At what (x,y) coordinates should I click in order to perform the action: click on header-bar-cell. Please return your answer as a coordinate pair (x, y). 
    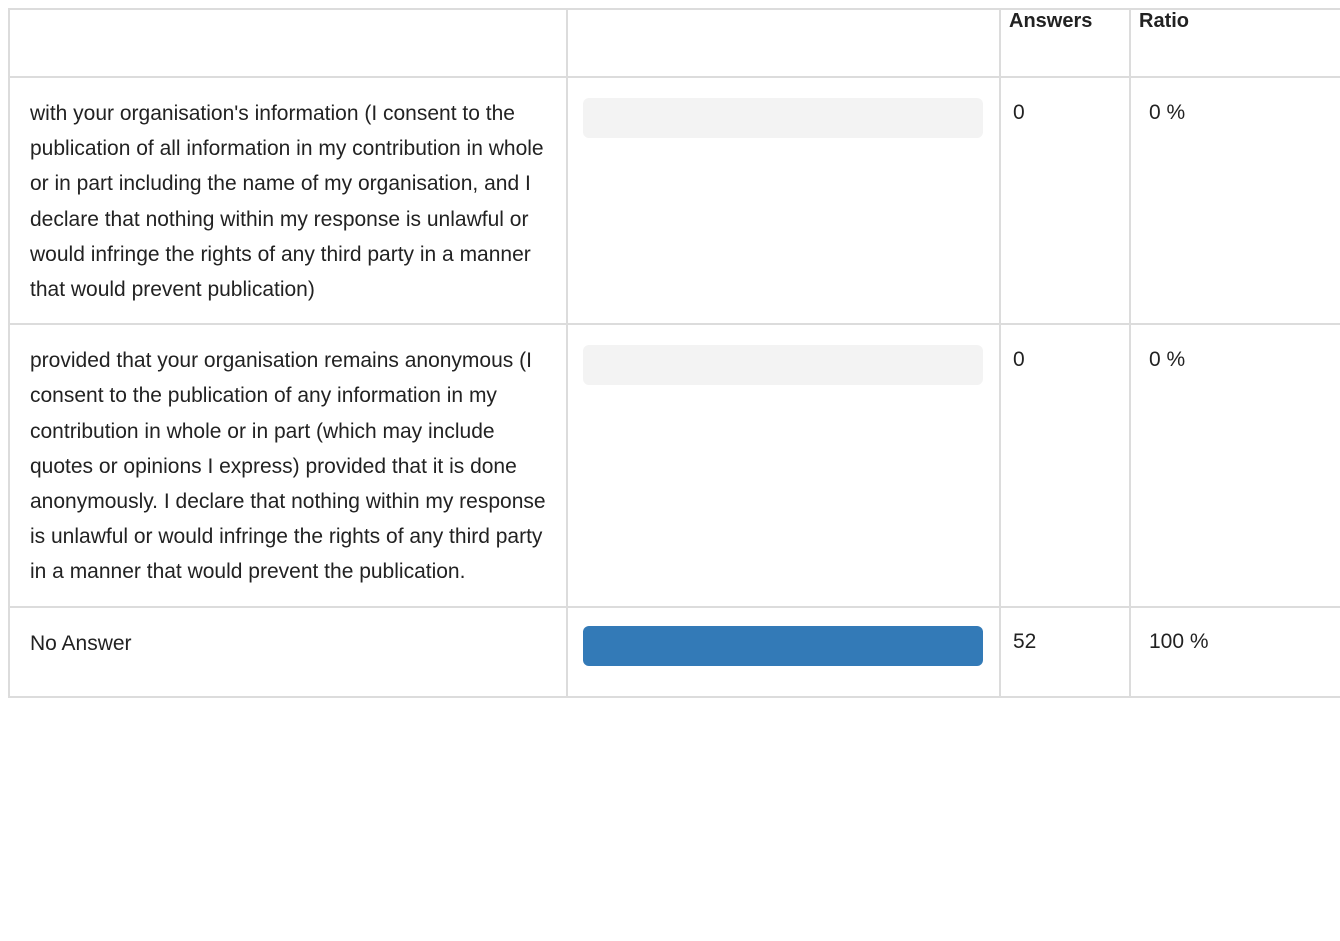
    Looking at the image, I should click on (783, 43).